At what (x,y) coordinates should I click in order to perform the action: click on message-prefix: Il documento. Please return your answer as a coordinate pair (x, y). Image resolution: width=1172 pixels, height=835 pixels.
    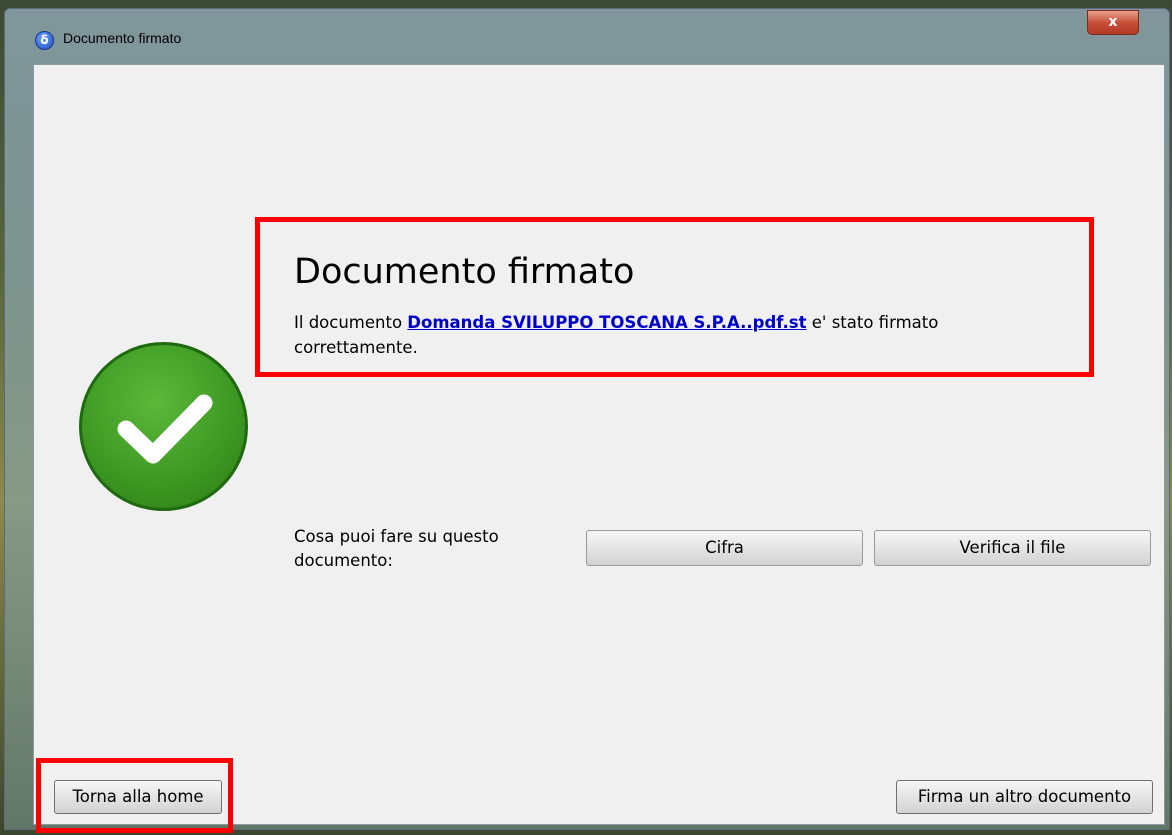
    Looking at the image, I should click on (351, 322).